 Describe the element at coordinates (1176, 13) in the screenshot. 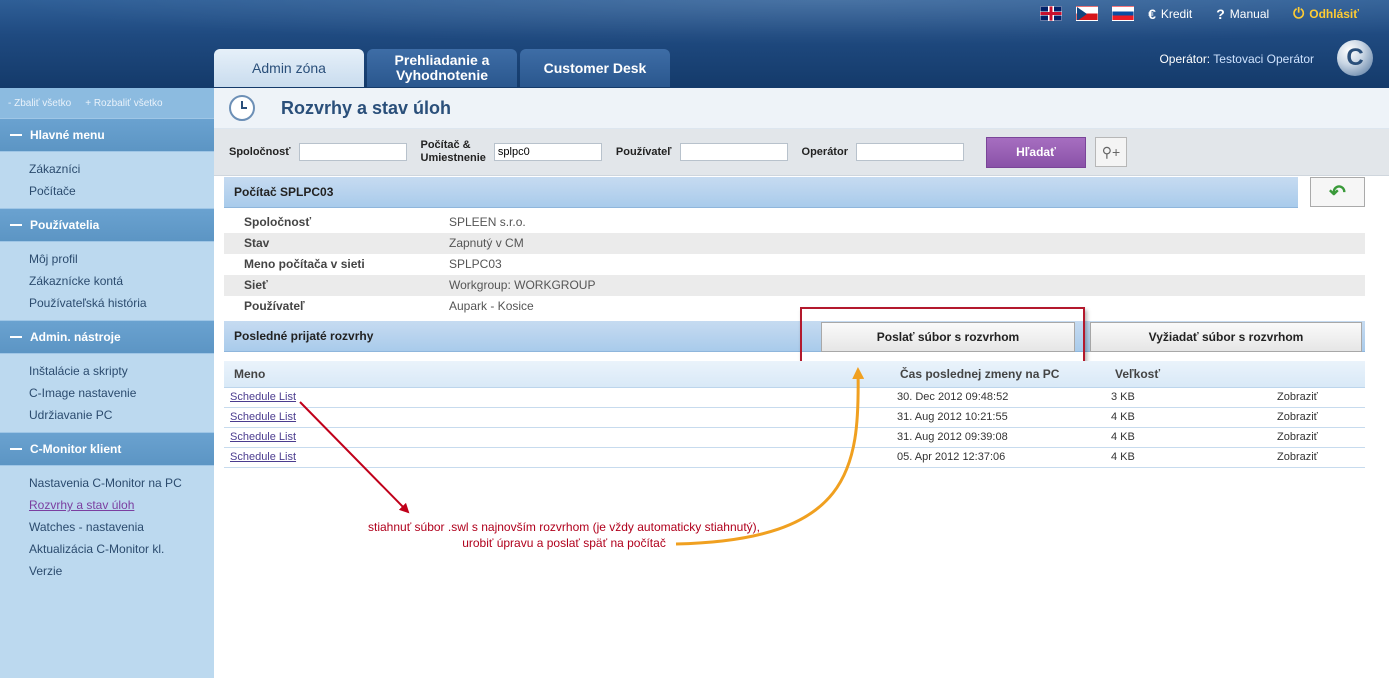

I see `credit-label: Kredit` at that location.